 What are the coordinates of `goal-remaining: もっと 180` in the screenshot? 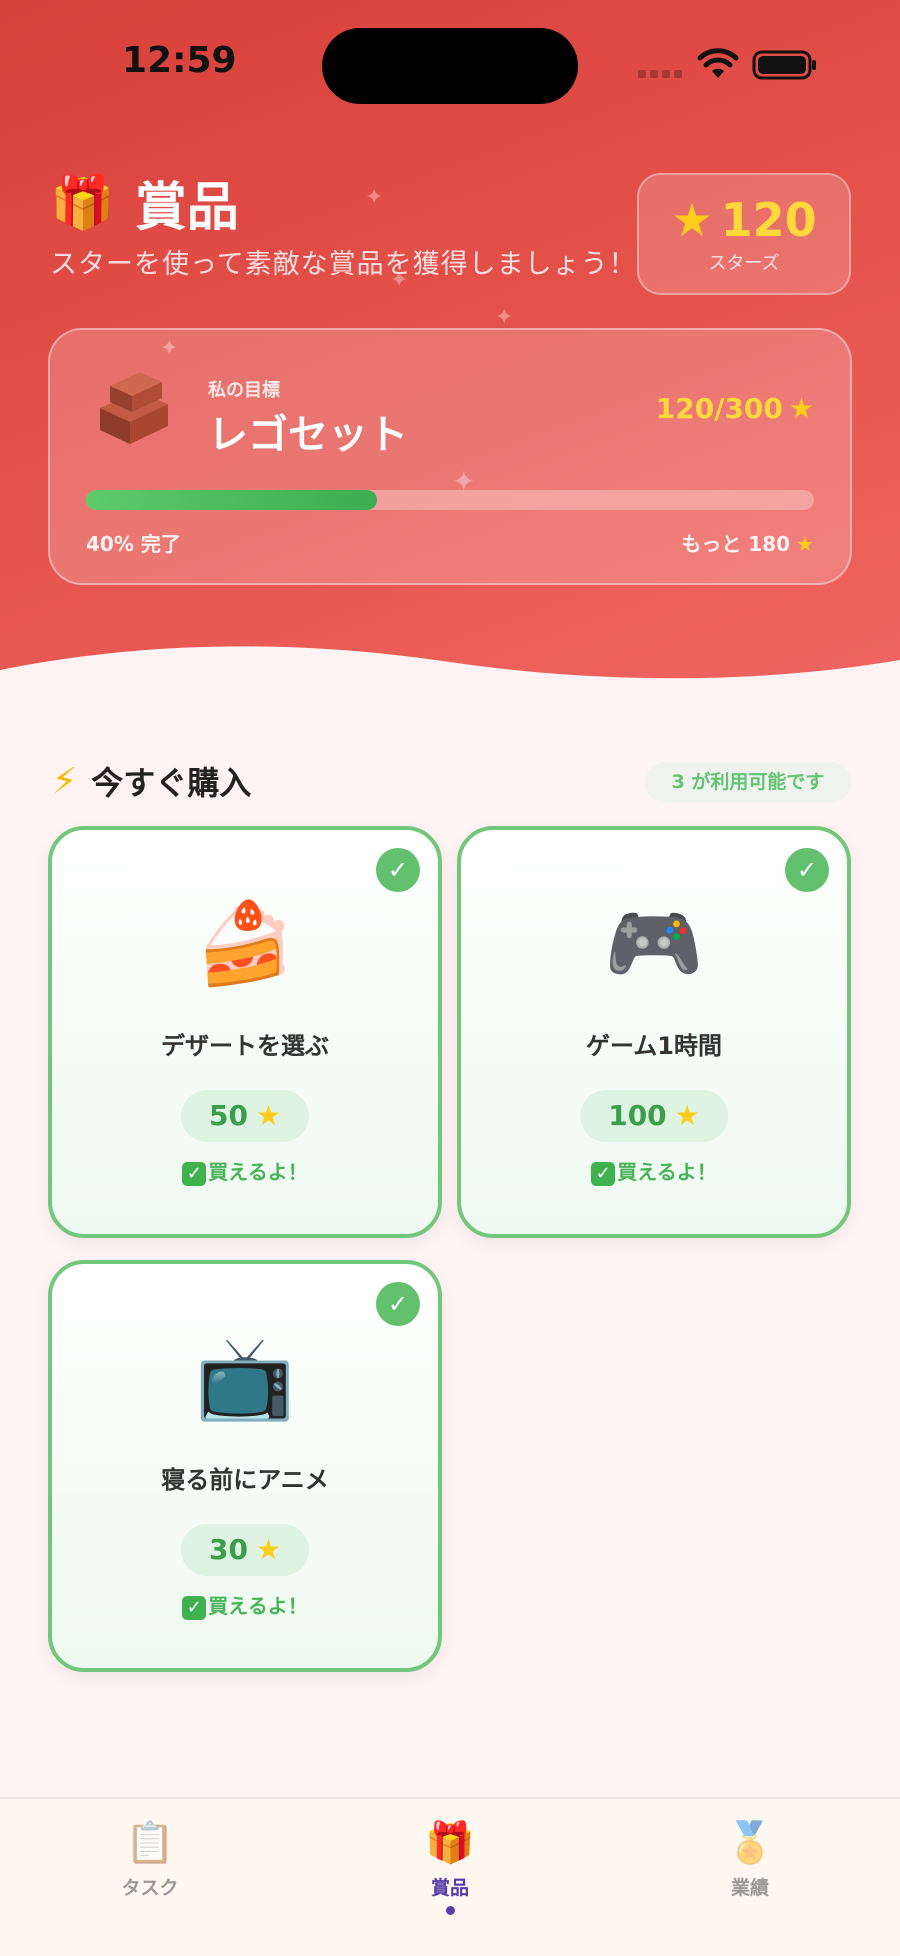 It's located at (736, 544).